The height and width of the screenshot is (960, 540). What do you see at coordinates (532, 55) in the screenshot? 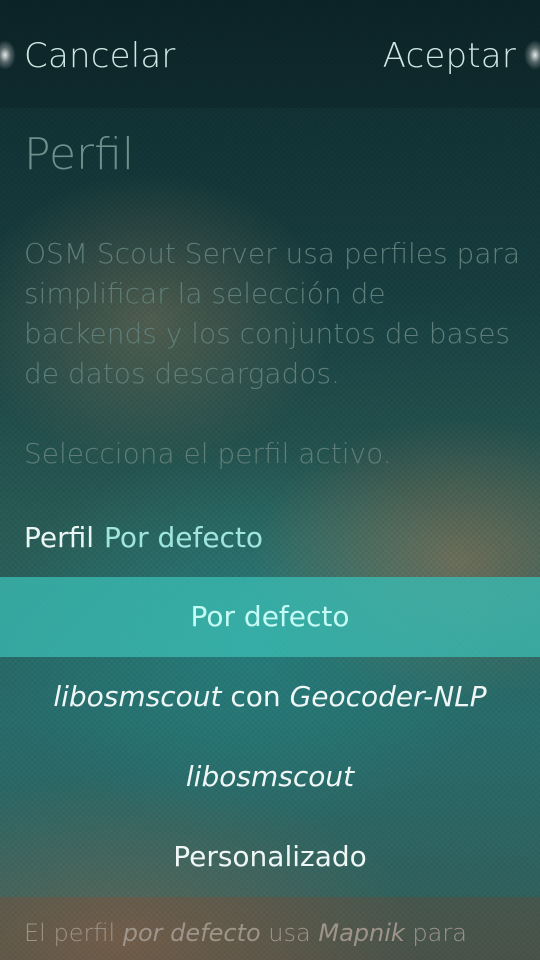
I see `header-glow-right` at bounding box center [532, 55].